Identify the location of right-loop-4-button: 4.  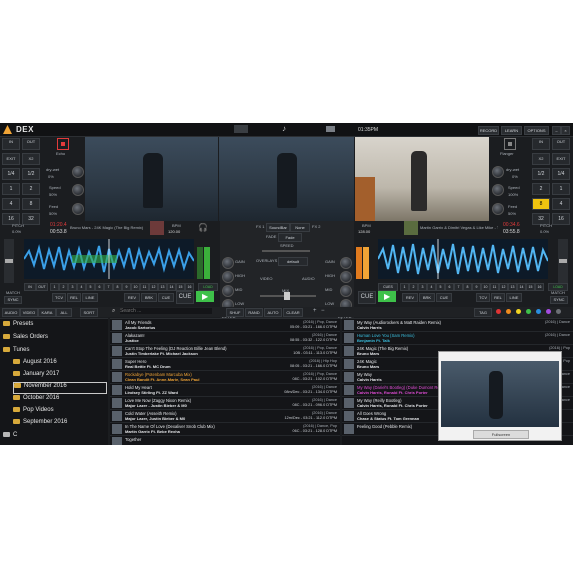
(561, 204).